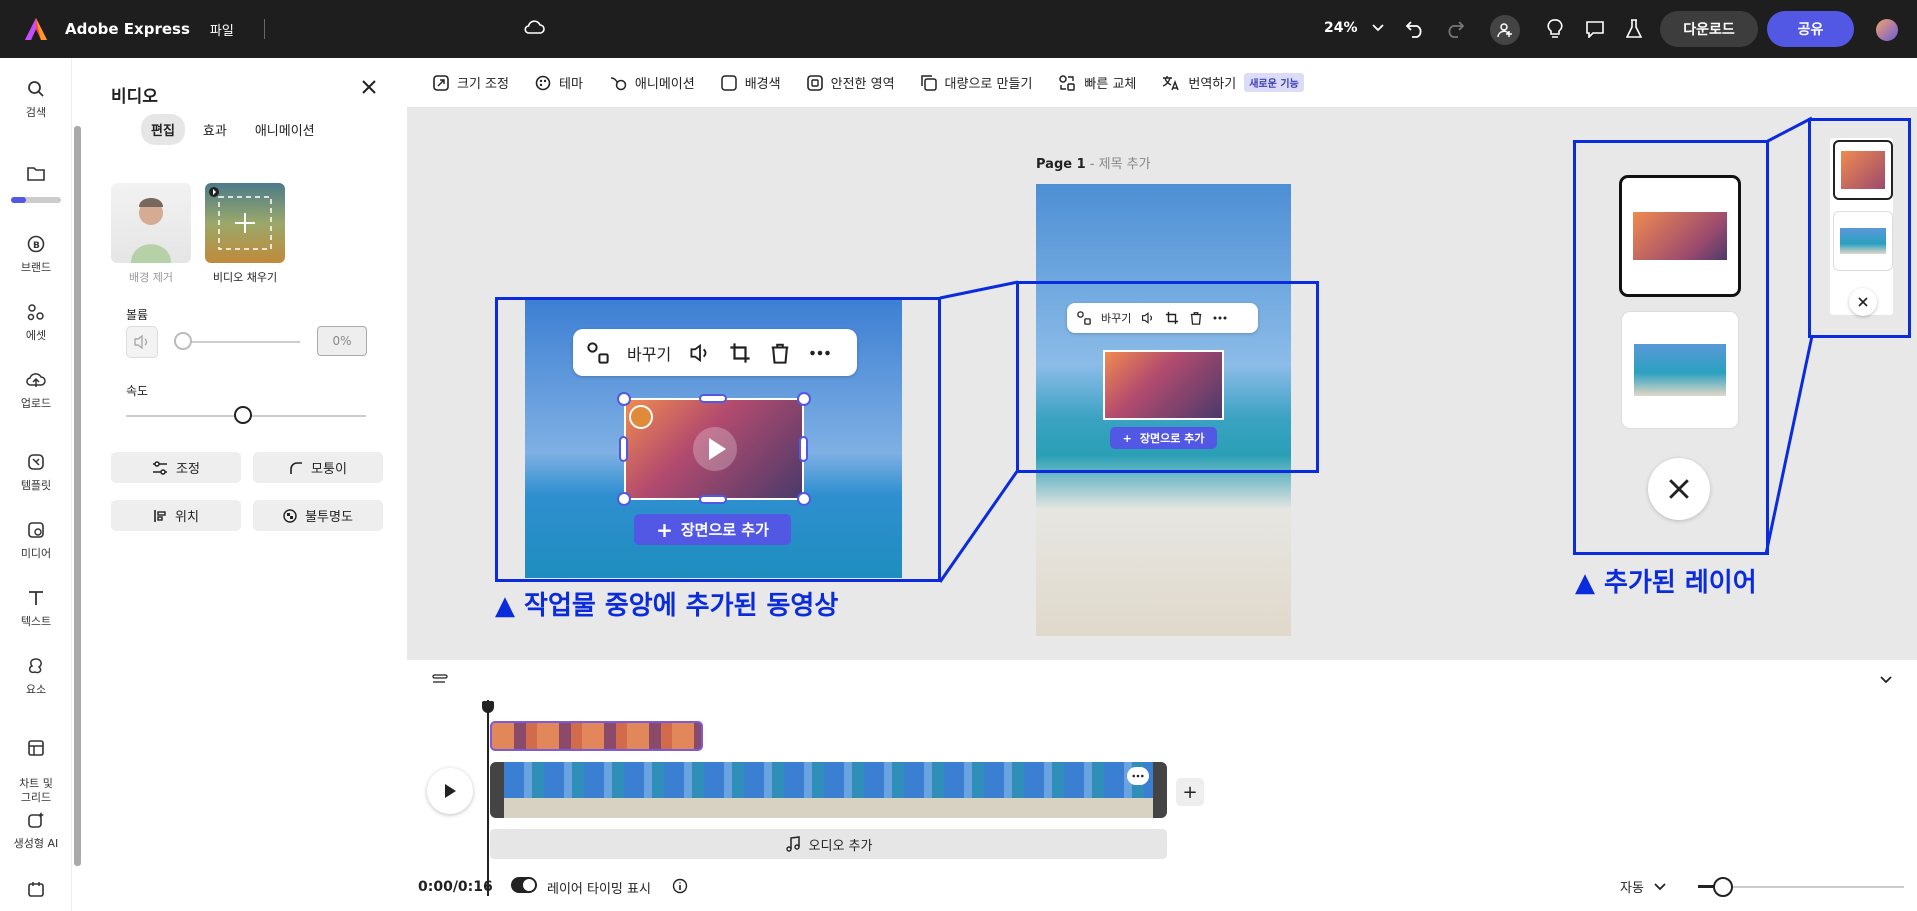 This screenshot has width=1917, height=911. I want to click on translate-tool: 번역하기 새로운 기능, so click(1233, 82).